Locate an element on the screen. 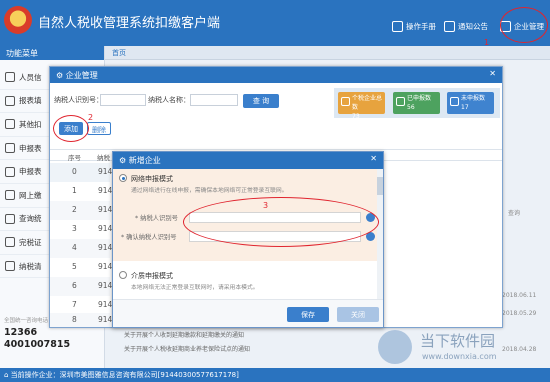 This screenshot has width=550, height=382. col-taxpayer: 纳税 is located at coordinates (103, 158).